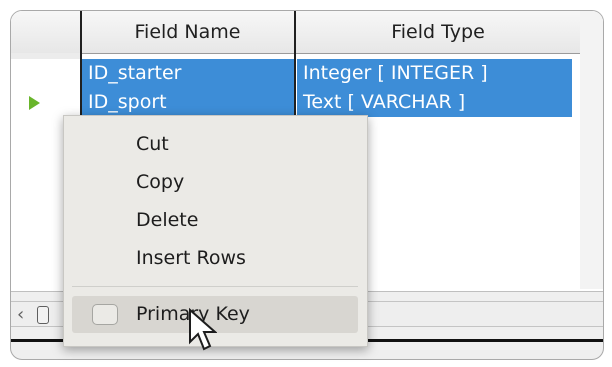  I want to click on grid-header: Field Name Field Type, so click(307, 32).